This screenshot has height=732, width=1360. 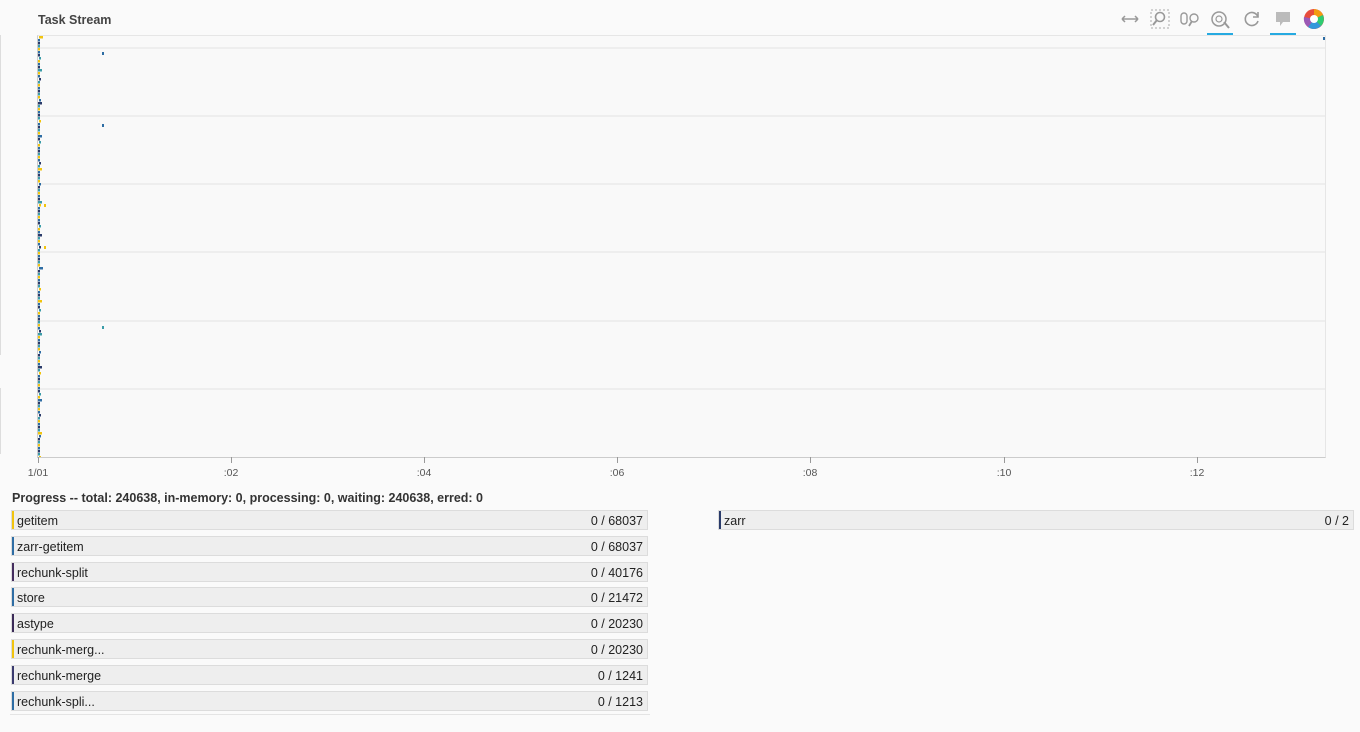 I want to click on progress-bar-rechunk-spli: rechunk-spli... 0 / 1213, so click(x=329, y=700).